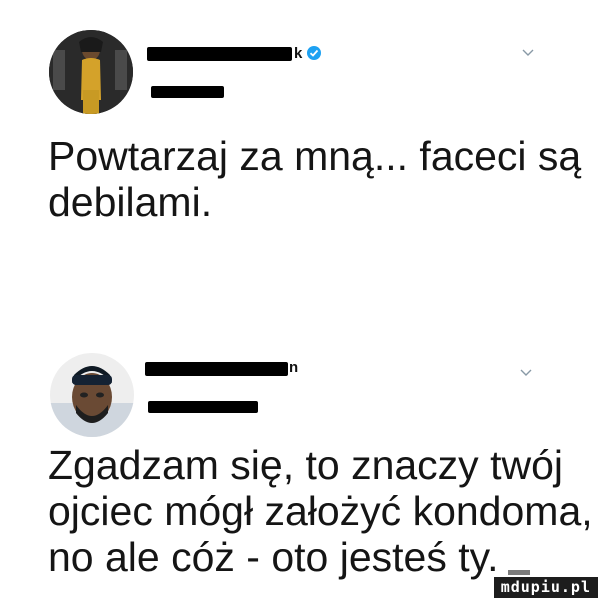  Describe the element at coordinates (294, 367) in the screenshot. I see `display-name-visible: n` at that location.